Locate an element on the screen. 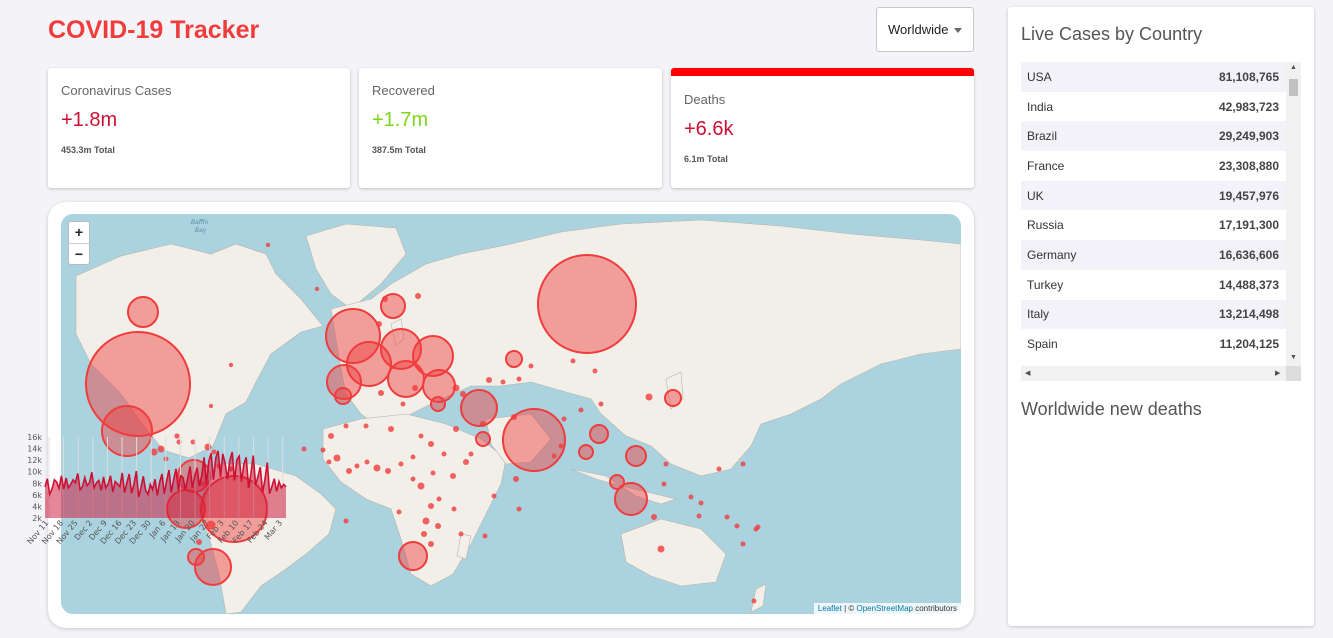 The height and width of the screenshot is (638, 1333). country-circle-philippines is located at coordinates (636, 456).